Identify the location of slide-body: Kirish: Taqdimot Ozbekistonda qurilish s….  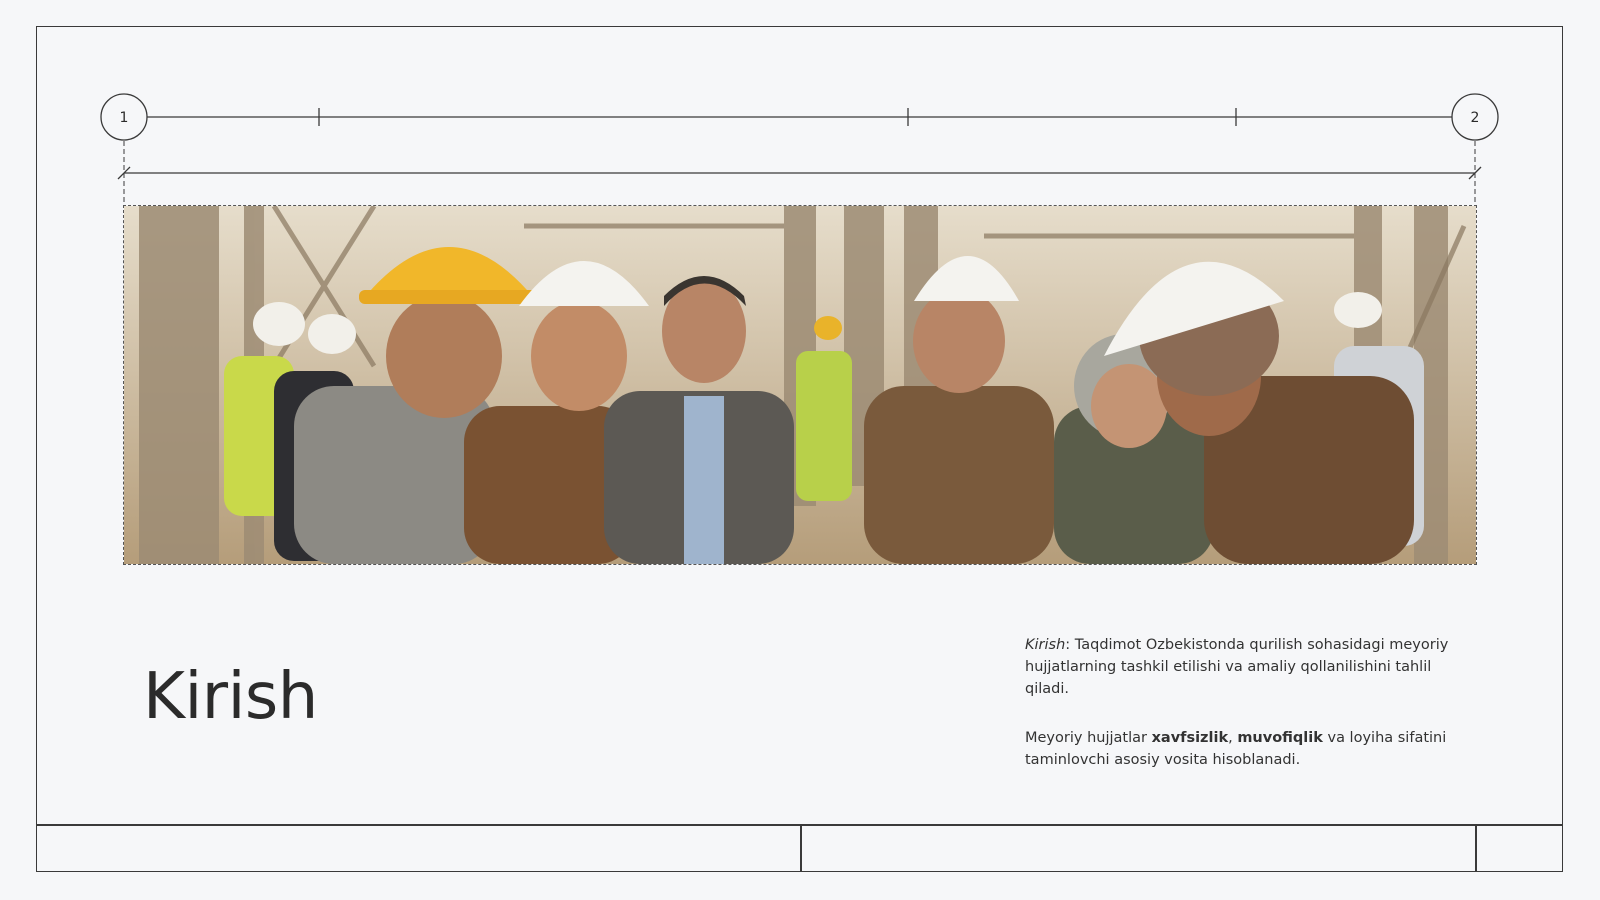
(1247, 716).